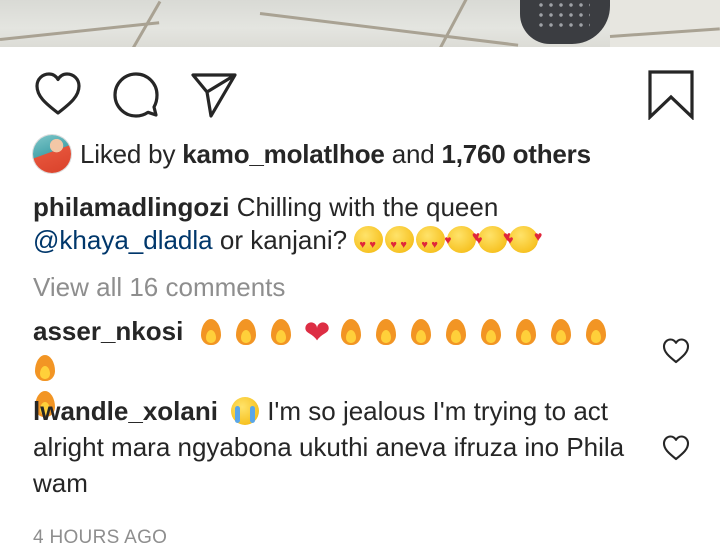  I want to click on liker-avatar, so click(52, 154).